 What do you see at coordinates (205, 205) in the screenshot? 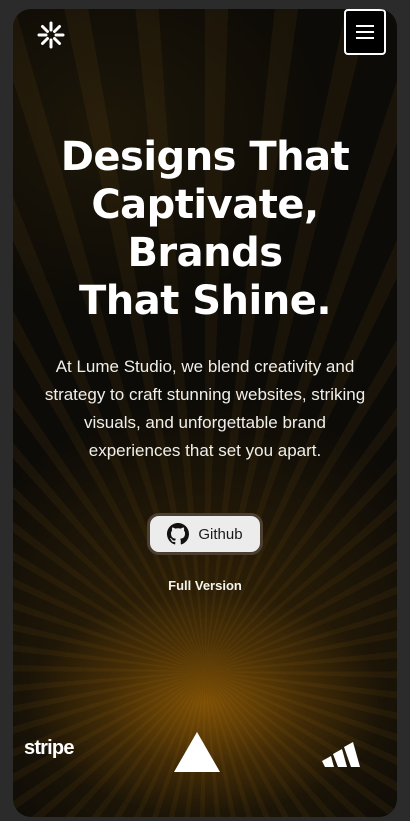
I see `hero-title-line: Captivate,` at bounding box center [205, 205].